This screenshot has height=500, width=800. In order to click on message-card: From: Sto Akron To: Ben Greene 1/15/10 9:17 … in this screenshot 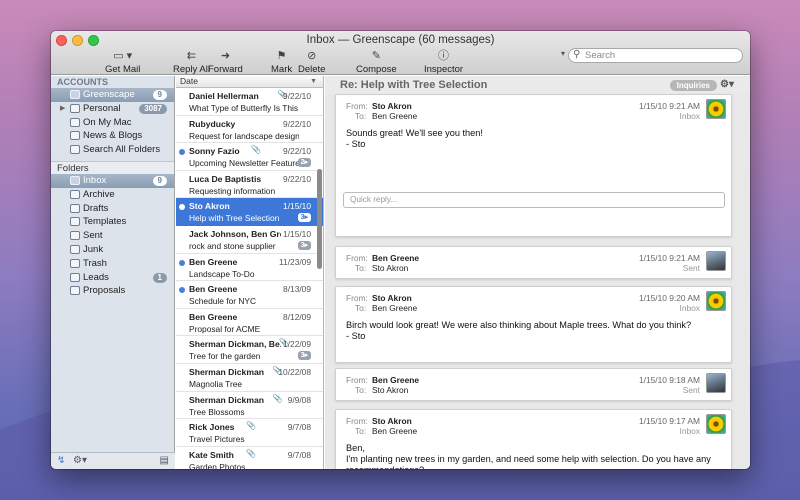, I will do `click(533, 439)`.